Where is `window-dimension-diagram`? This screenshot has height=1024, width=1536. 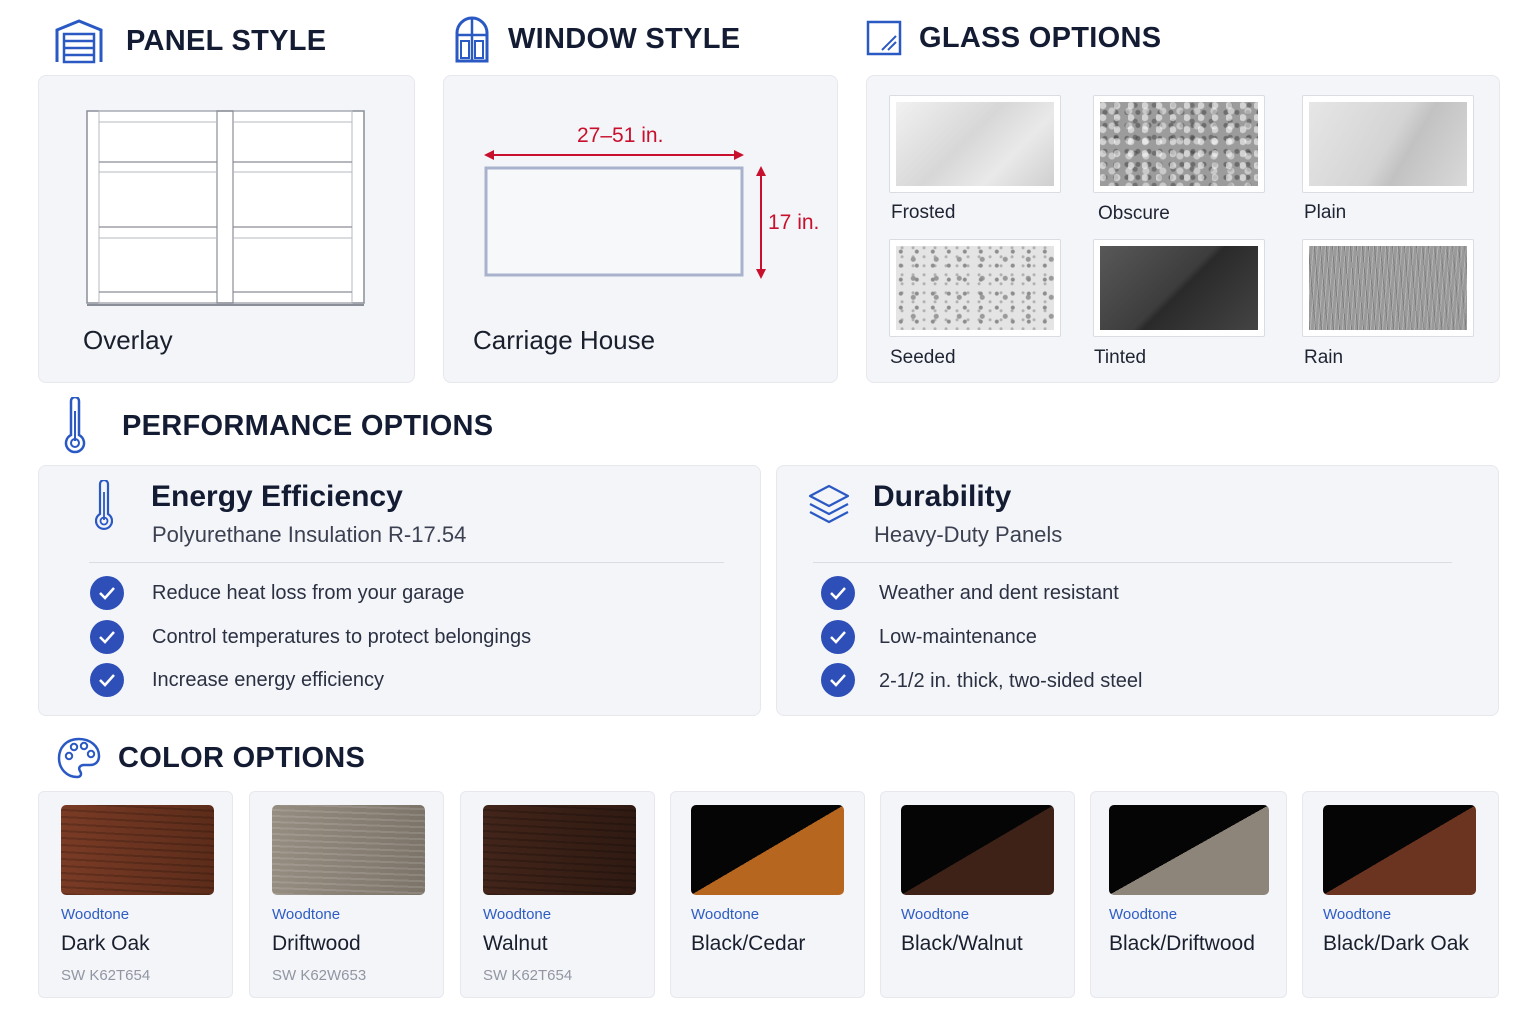 window-dimension-diagram is located at coordinates (625, 214).